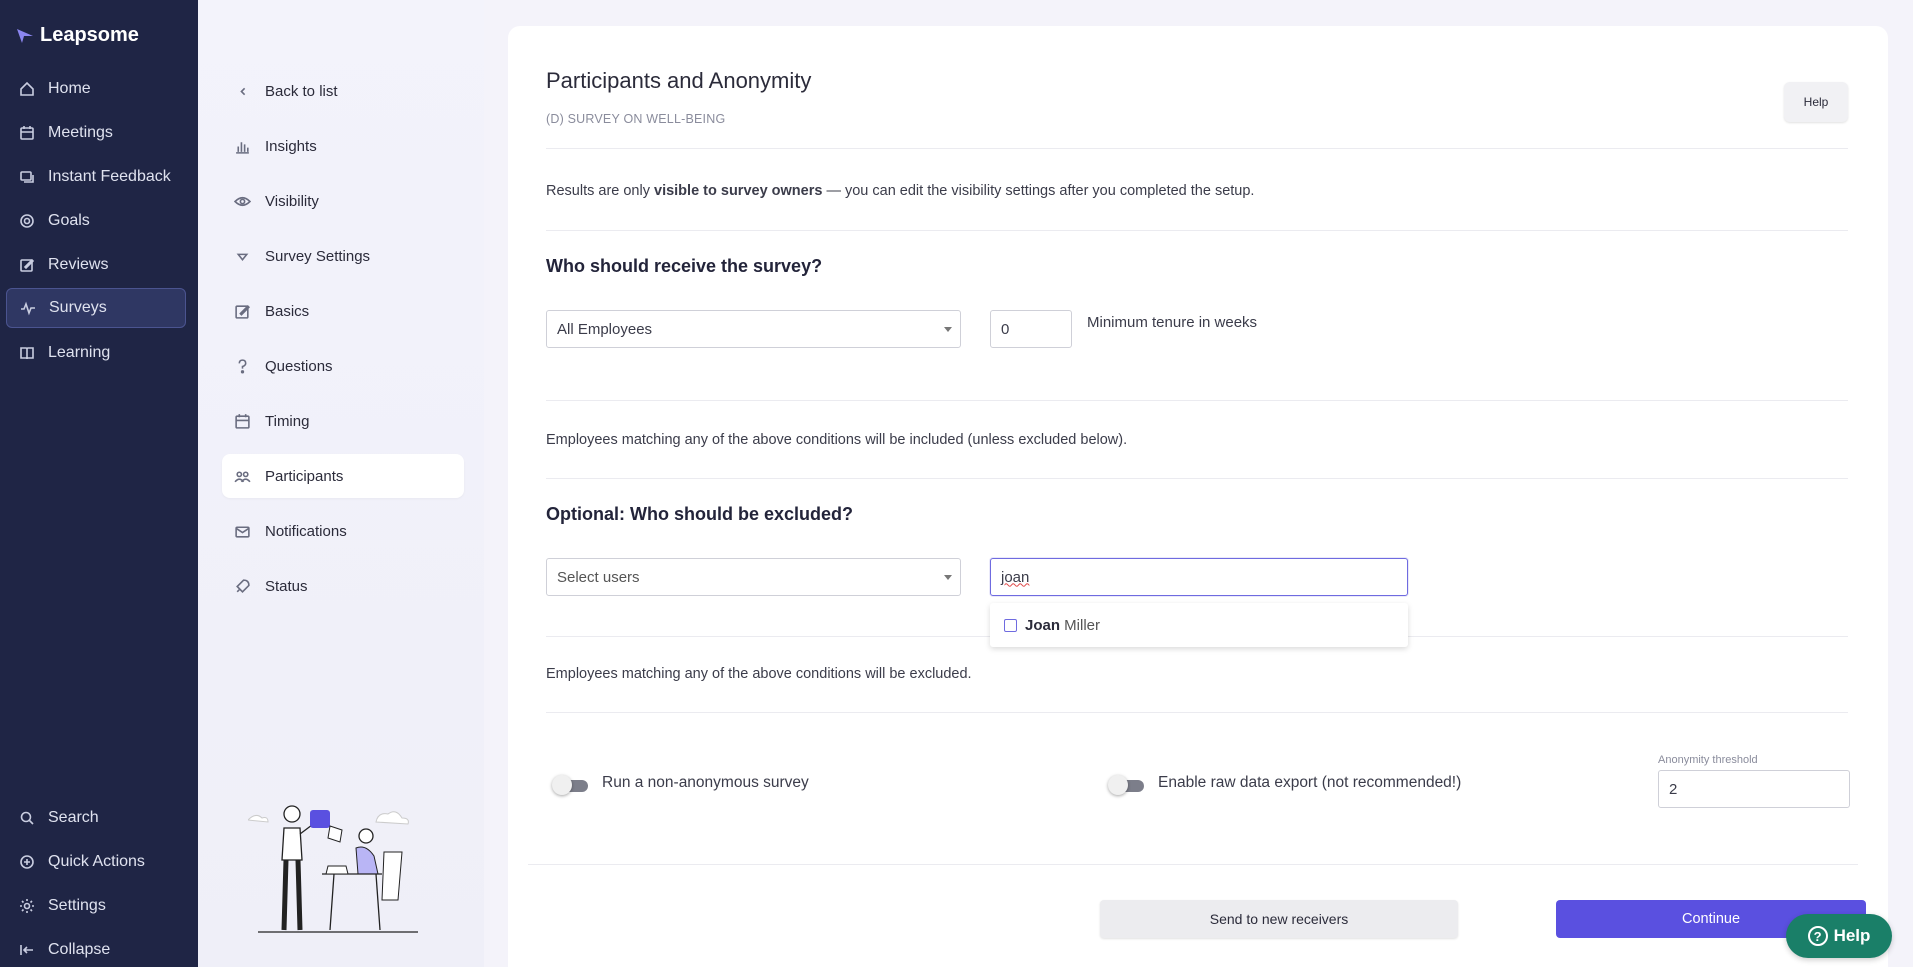 Image resolution: width=1913 pixels, height=967 pixels. I want to click on subnav-item-participants: Participants, so click(343, 476).